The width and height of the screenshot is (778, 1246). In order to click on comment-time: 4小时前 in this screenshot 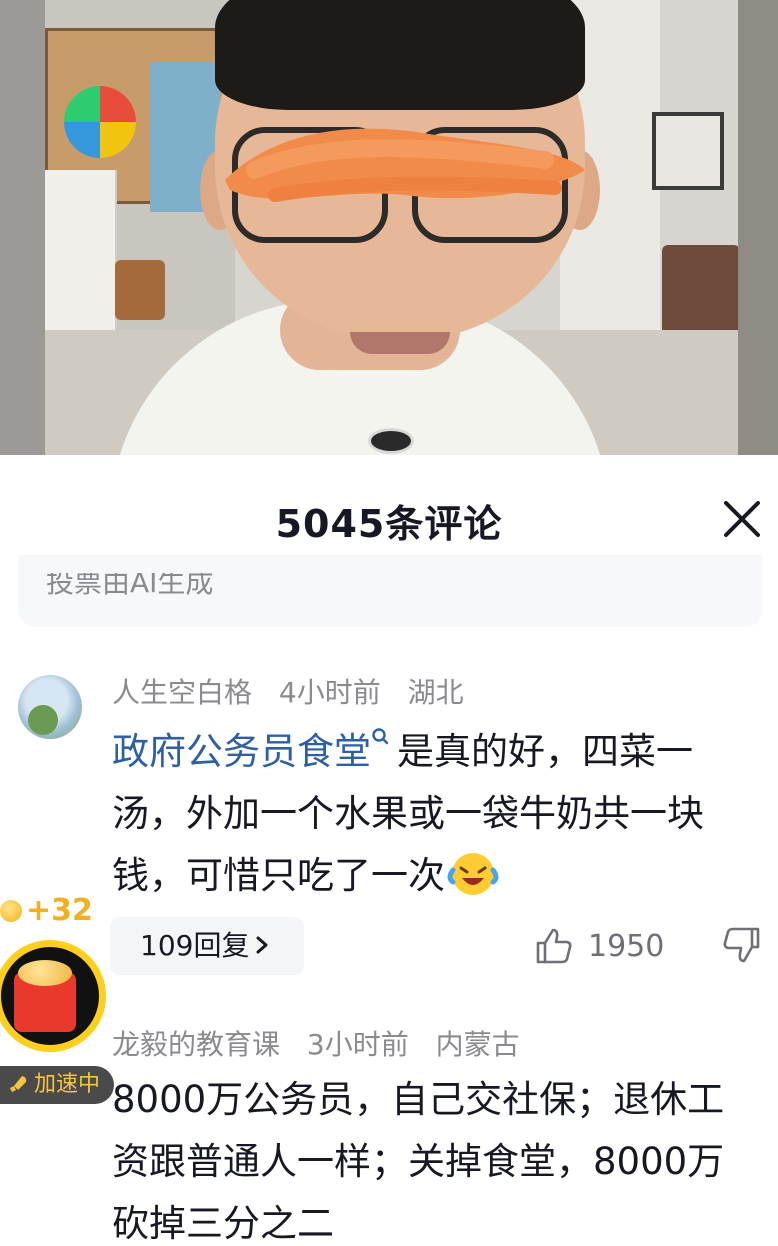, I will do `click(329, 692)`.